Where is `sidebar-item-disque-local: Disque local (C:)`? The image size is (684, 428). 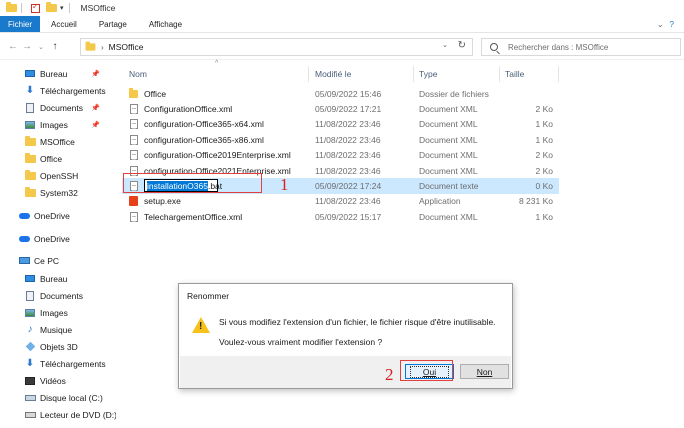 sidebar-item-disque-local: Disque local (C:) is located at coordinates (70, 397).